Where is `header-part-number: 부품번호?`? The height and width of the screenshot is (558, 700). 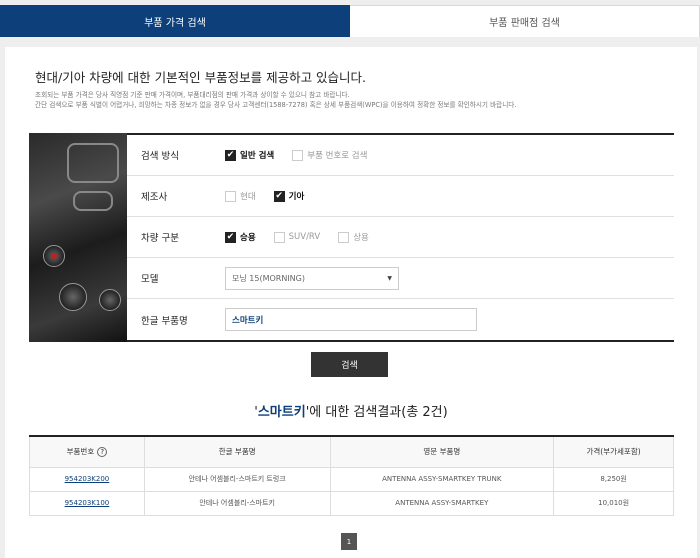 header-part-number: 부품번호? is located at coordinates (87, 451).